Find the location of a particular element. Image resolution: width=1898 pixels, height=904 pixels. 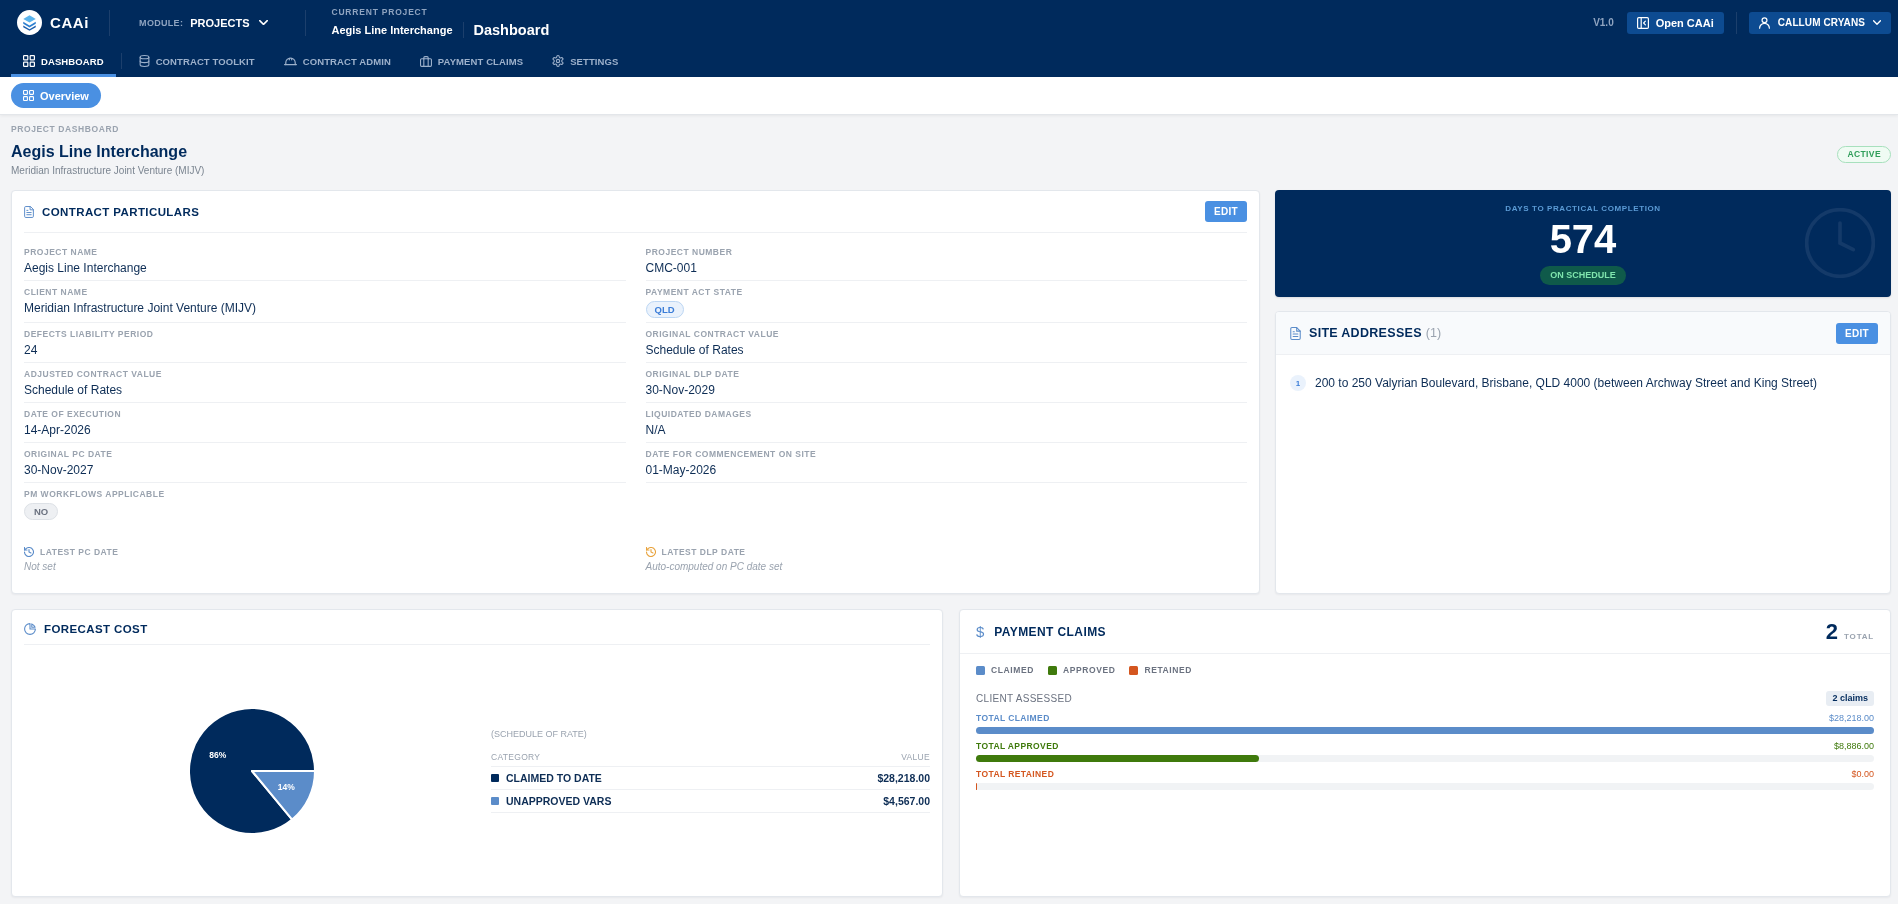

slice-label: 86% is located at coordinates (217, 754).